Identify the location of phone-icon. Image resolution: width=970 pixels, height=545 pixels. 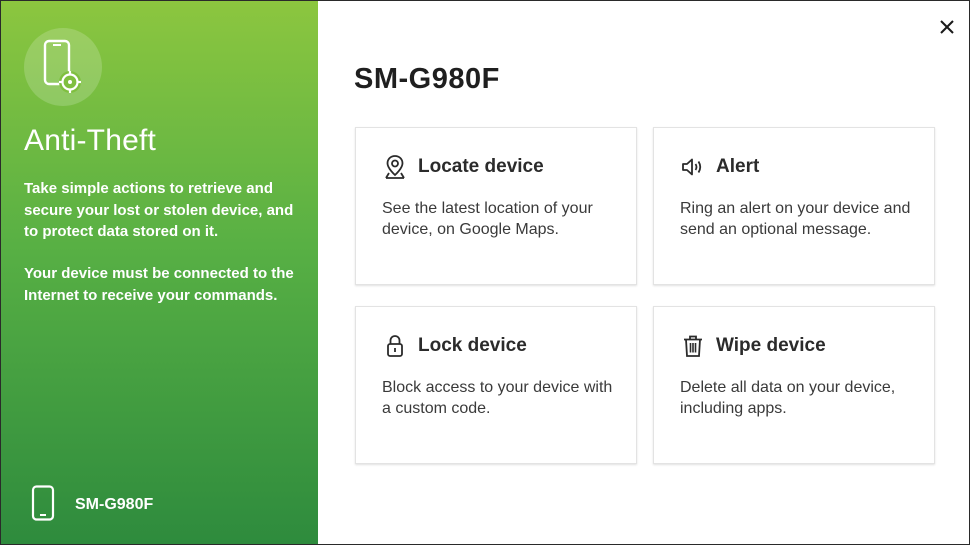
(43, 505).